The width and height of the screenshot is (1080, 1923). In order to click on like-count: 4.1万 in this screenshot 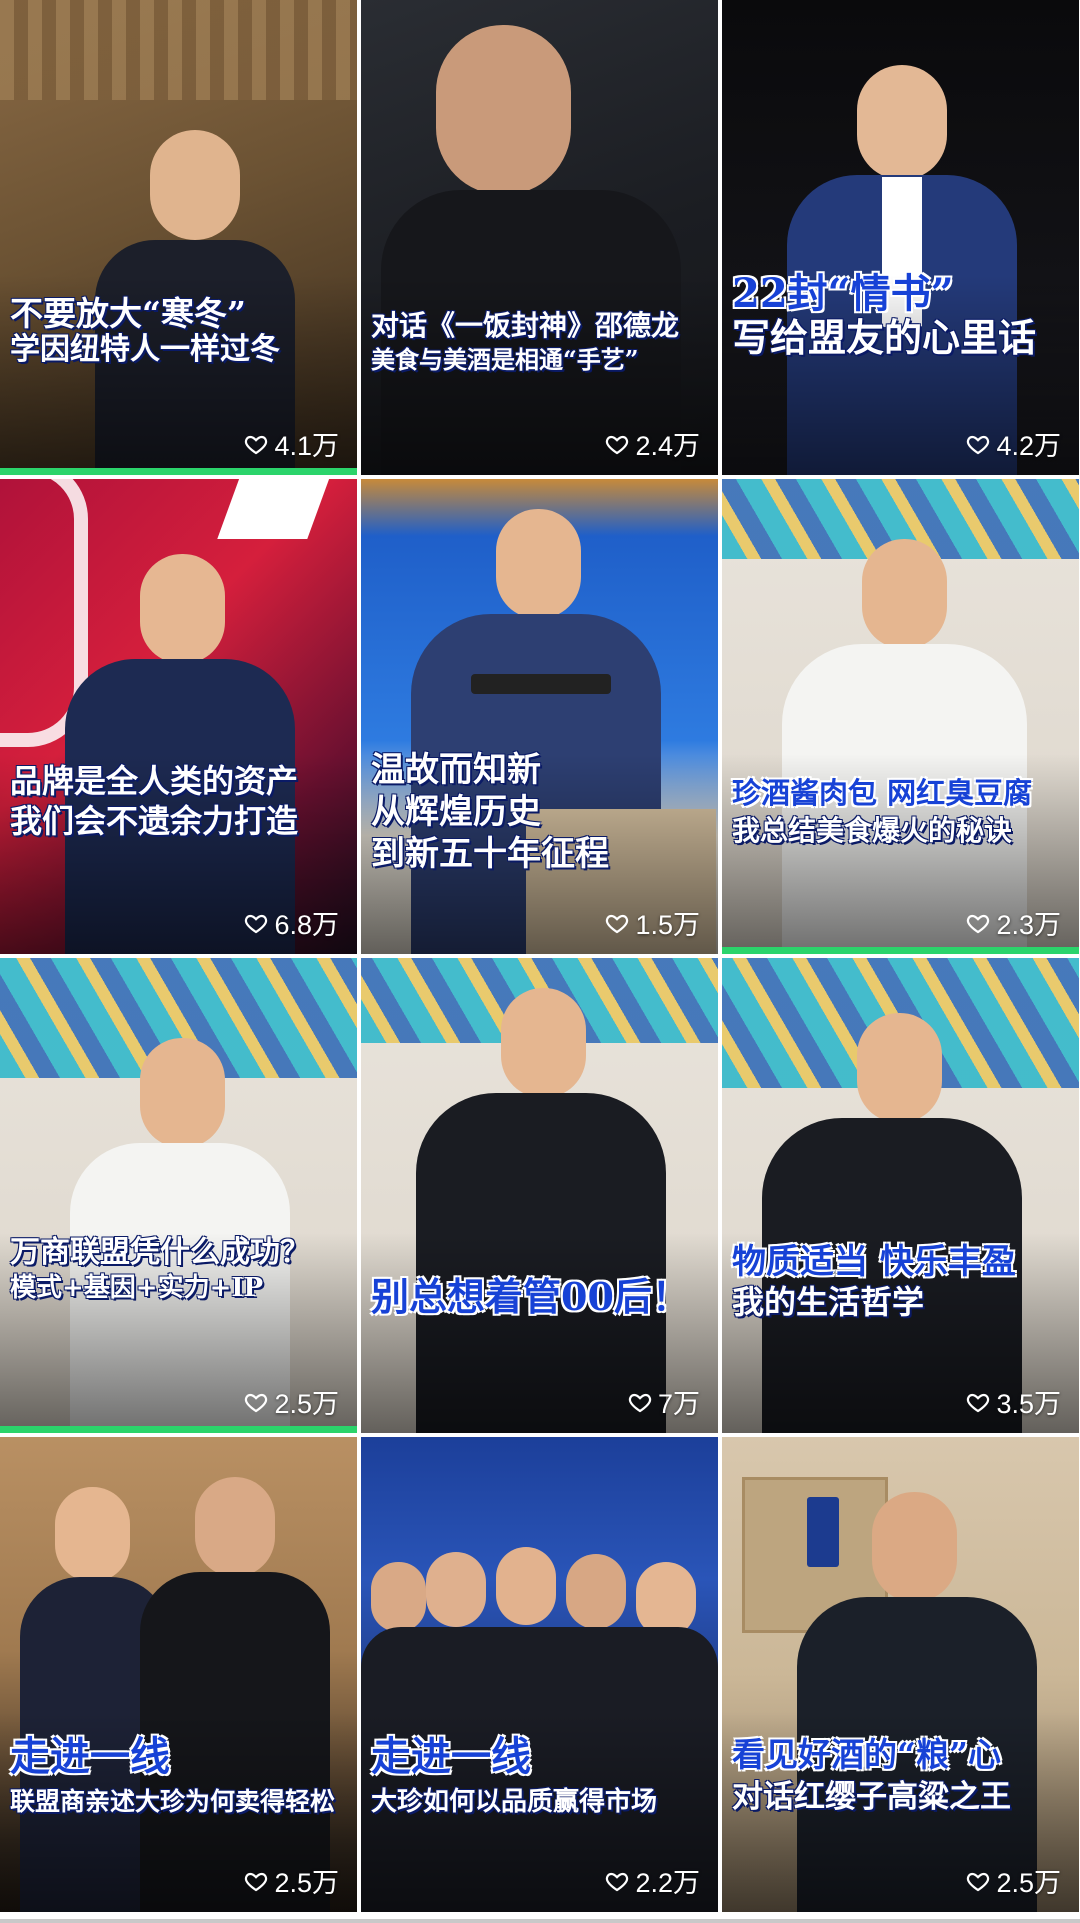, I will do `click(291, 443)`.